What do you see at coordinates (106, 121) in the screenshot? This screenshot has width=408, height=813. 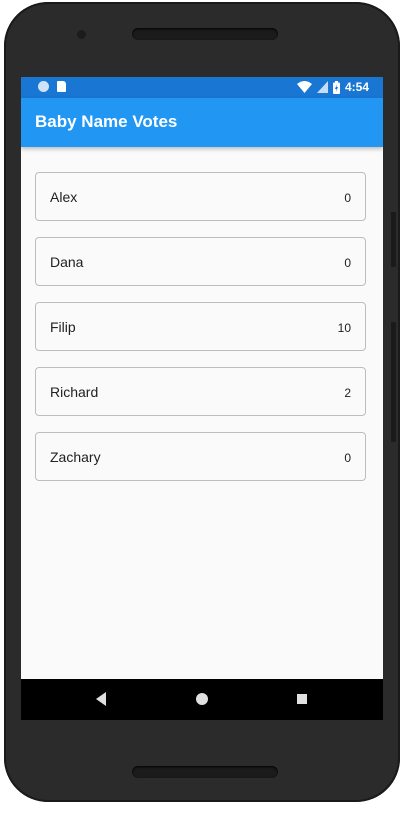 I see `app-title: Baby Name Votes` at bounding box center [106, 121].